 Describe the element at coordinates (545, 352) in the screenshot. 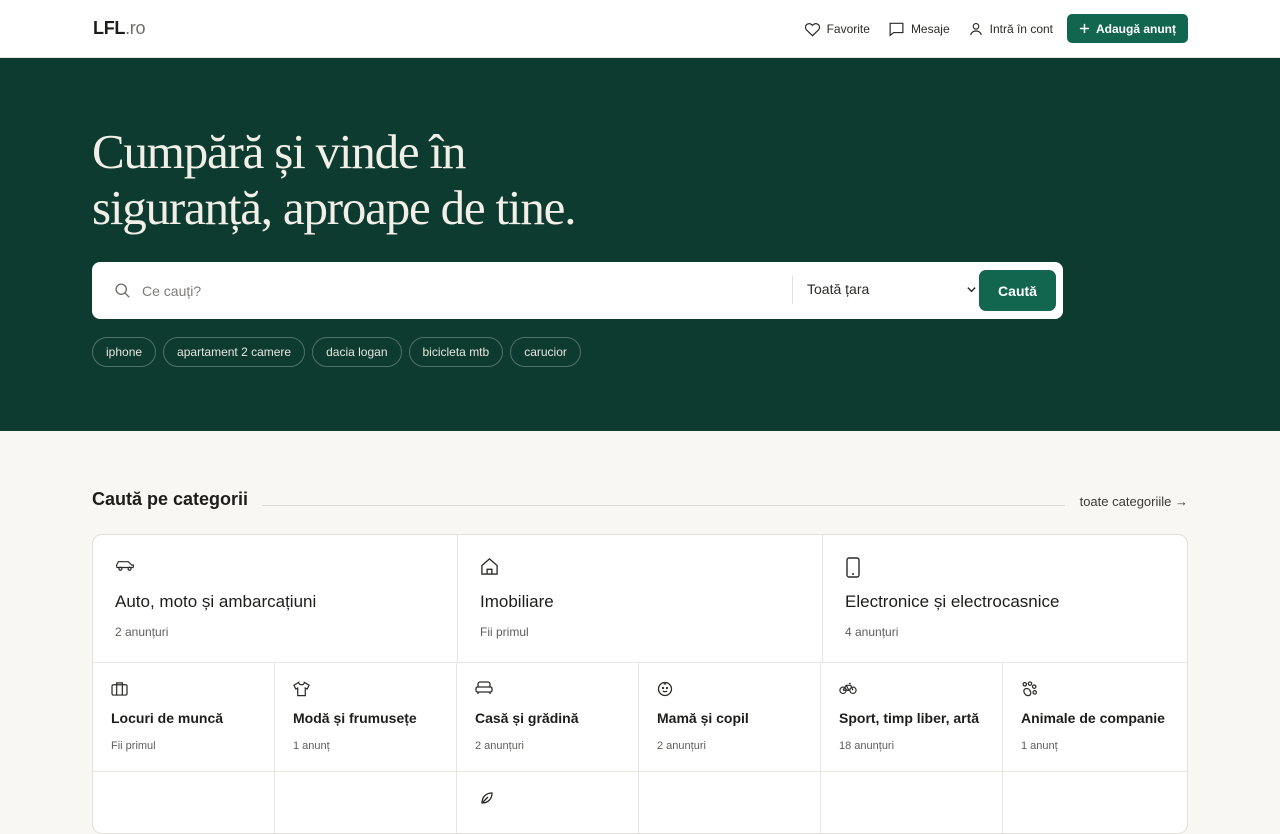

I see `search-chip: carucior` at that location.